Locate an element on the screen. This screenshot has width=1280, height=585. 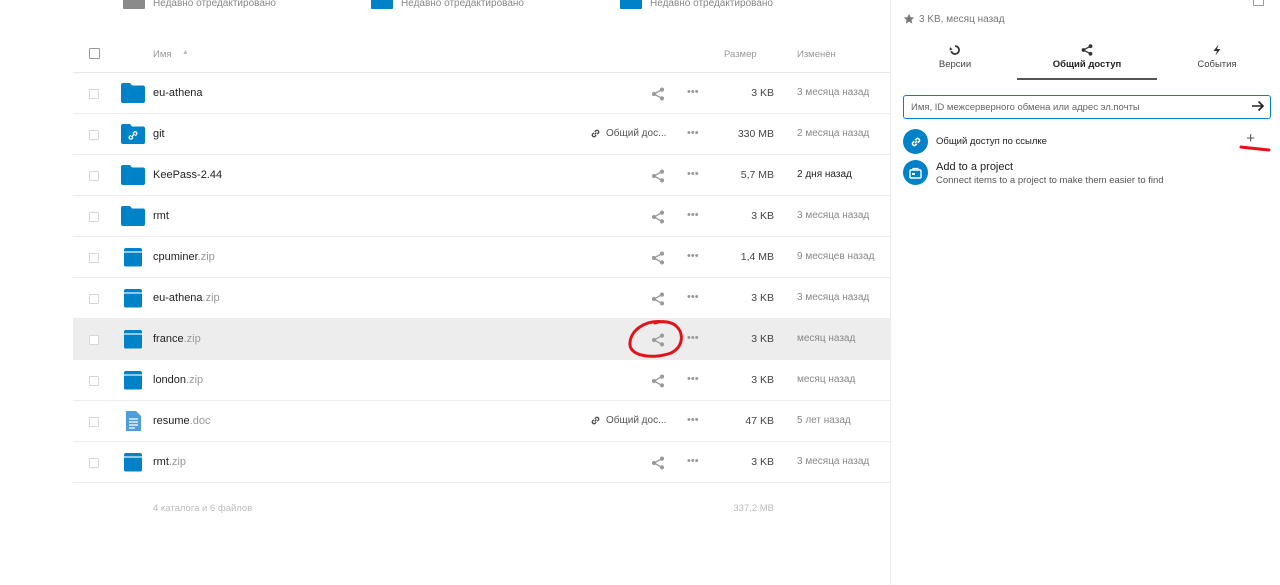
tab-sharing: Общий доступ is located at coordinates (1087, 61).